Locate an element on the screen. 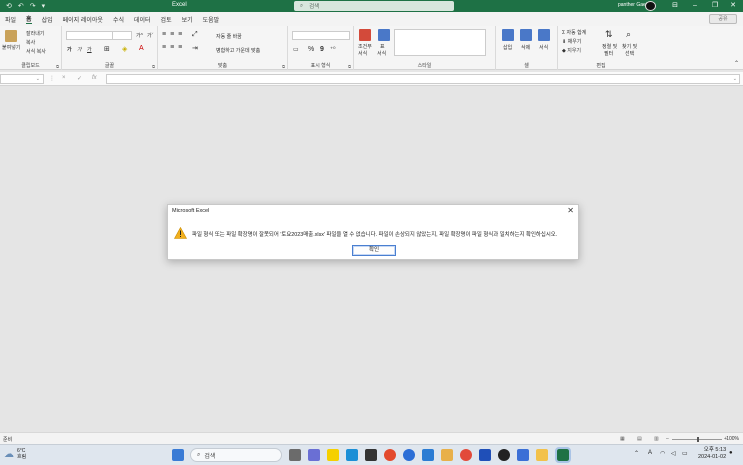 This screenshot has width=743, height=465. format-cells-icon is located at coordinates (544, 35).